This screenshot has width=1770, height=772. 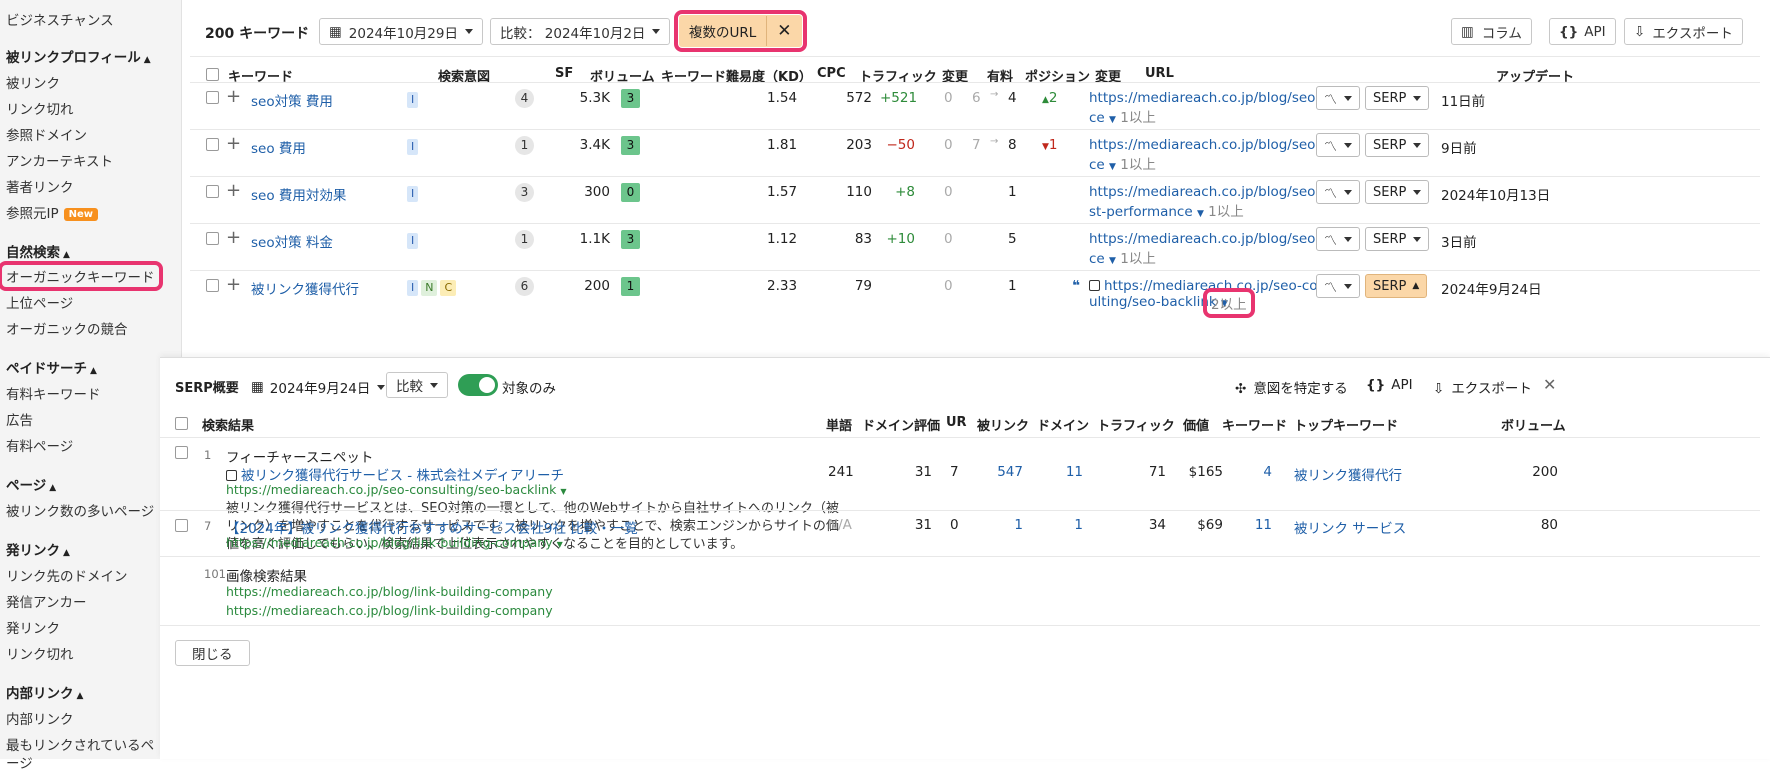 I want to click on sidebar-item-most-linked-pages: 最もリンクされているペ, so click(x=80, y=744).